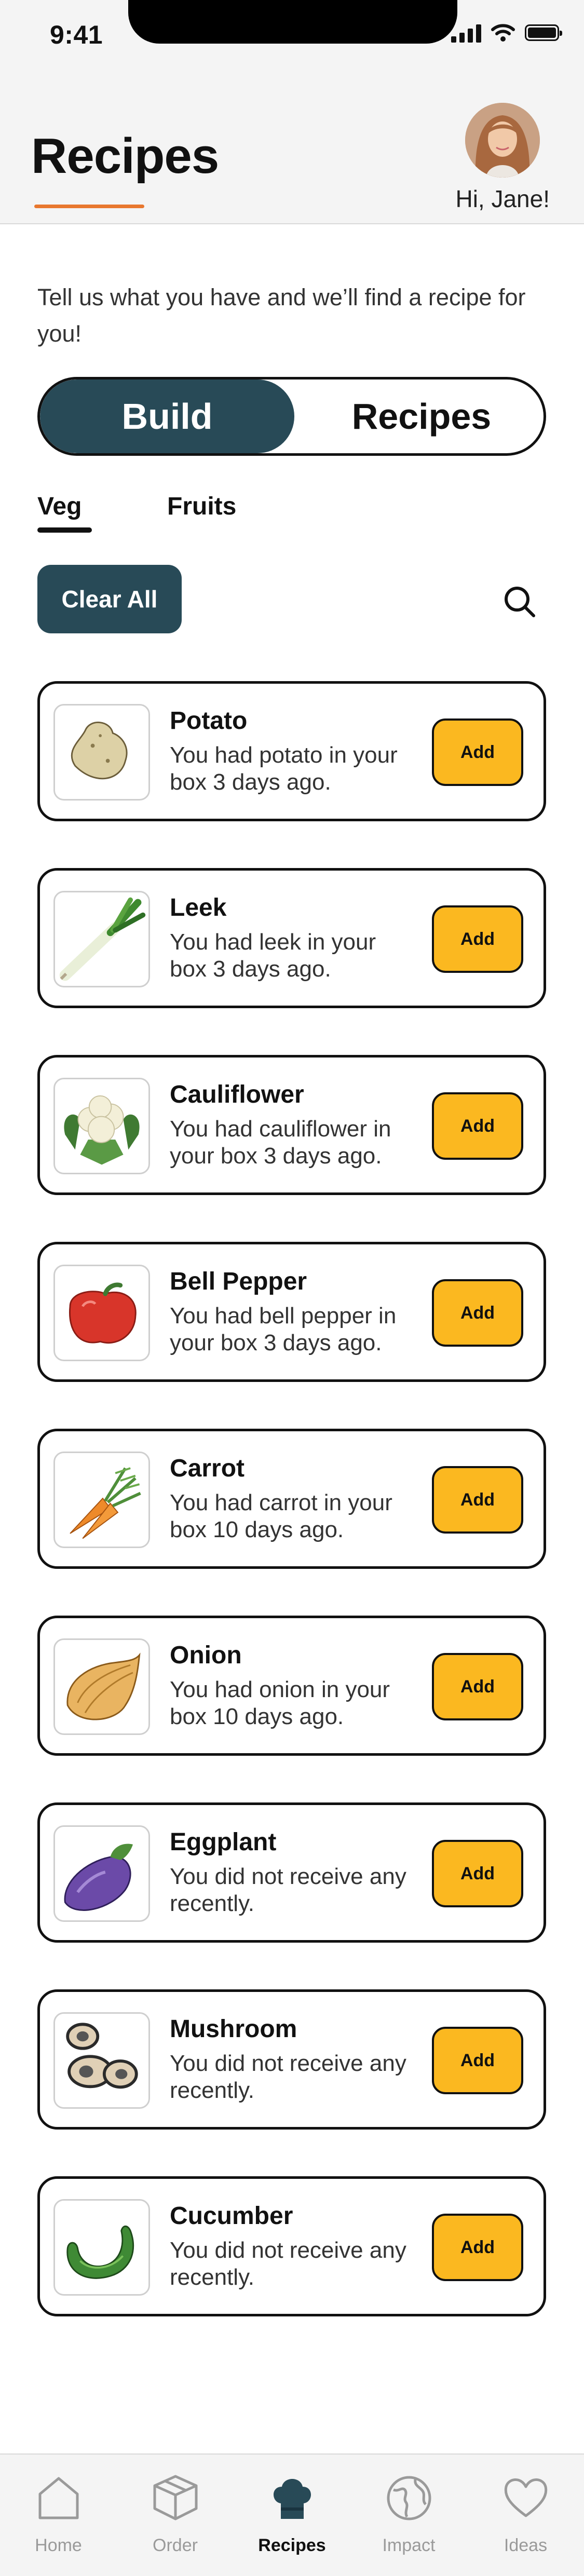 Image resolution: width=584 pixels, height=2576 pixels. What do you see at coordinates (409, 2545) in the screenshot?
I see `nav-label: Impact` at bounding box center [409, 2545].